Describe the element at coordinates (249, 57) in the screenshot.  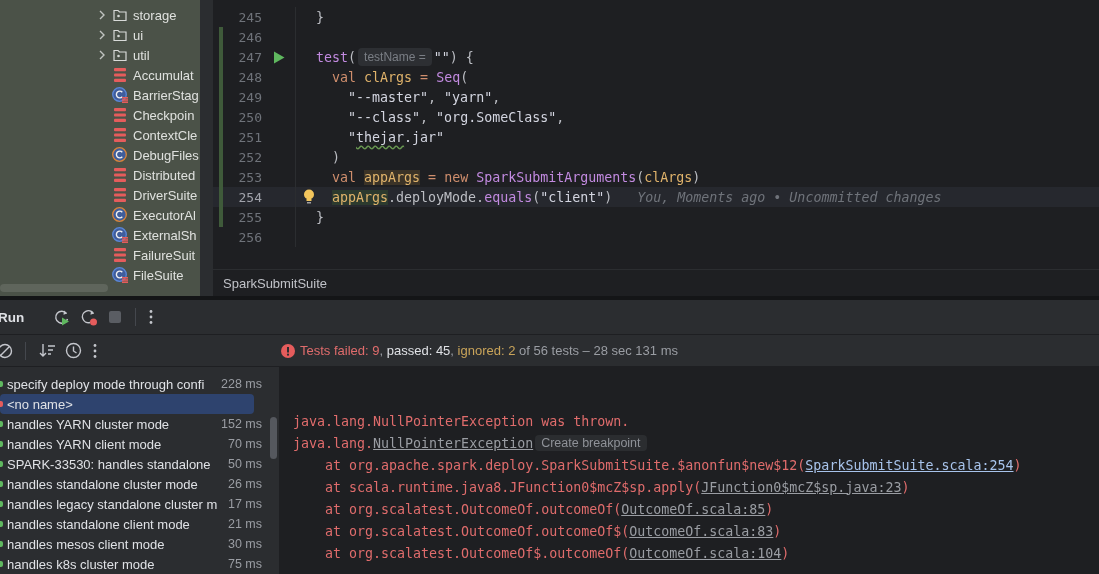
I see `line-number: 247` at that location.